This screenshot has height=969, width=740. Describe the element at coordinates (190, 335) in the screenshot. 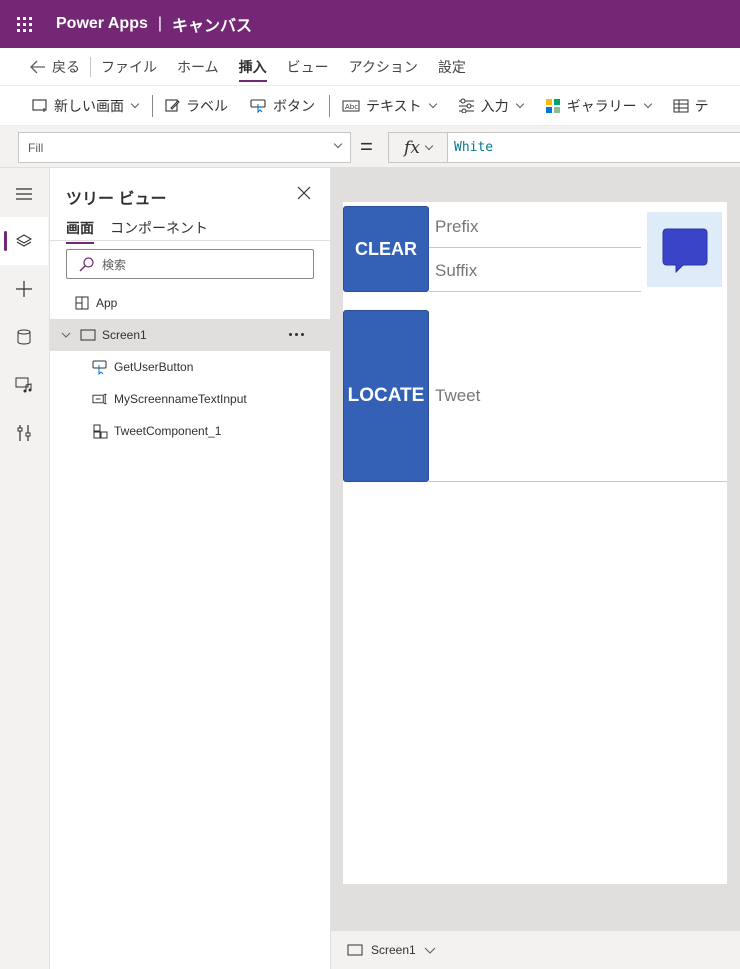

I see `tree-node-screen: Screen1` at that location.